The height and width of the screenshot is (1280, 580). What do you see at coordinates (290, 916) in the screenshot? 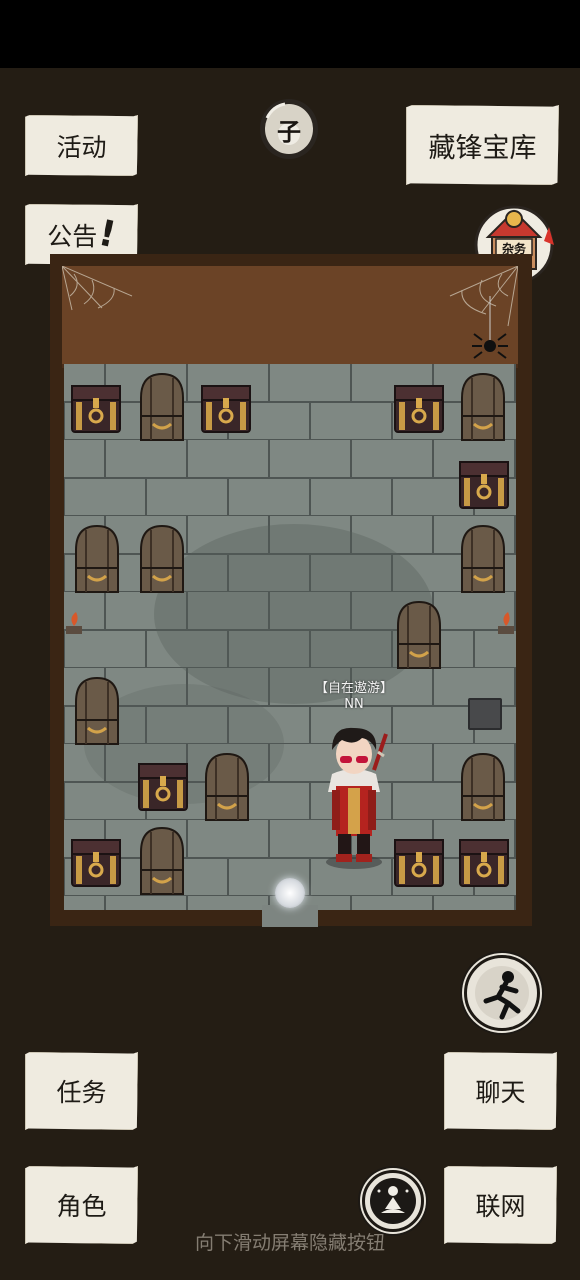
I see `room-exit` at bounding box center [290, 916].